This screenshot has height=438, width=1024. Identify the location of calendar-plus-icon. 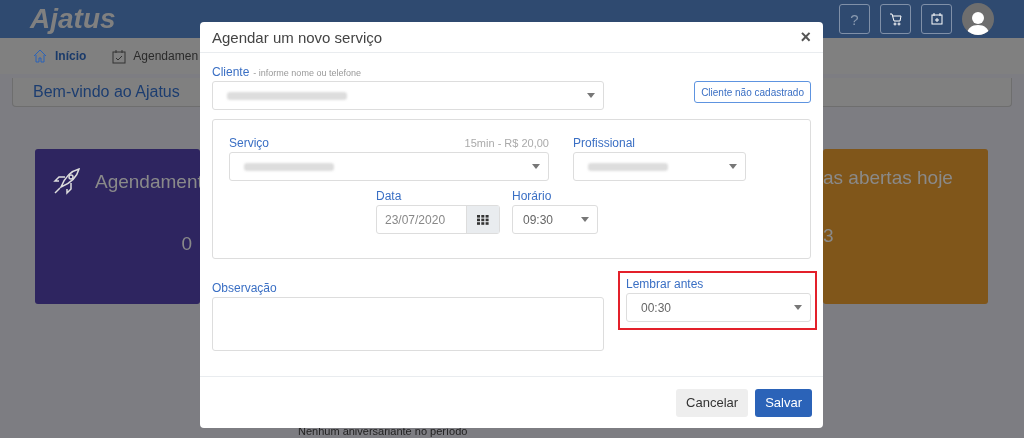
(936, 19).